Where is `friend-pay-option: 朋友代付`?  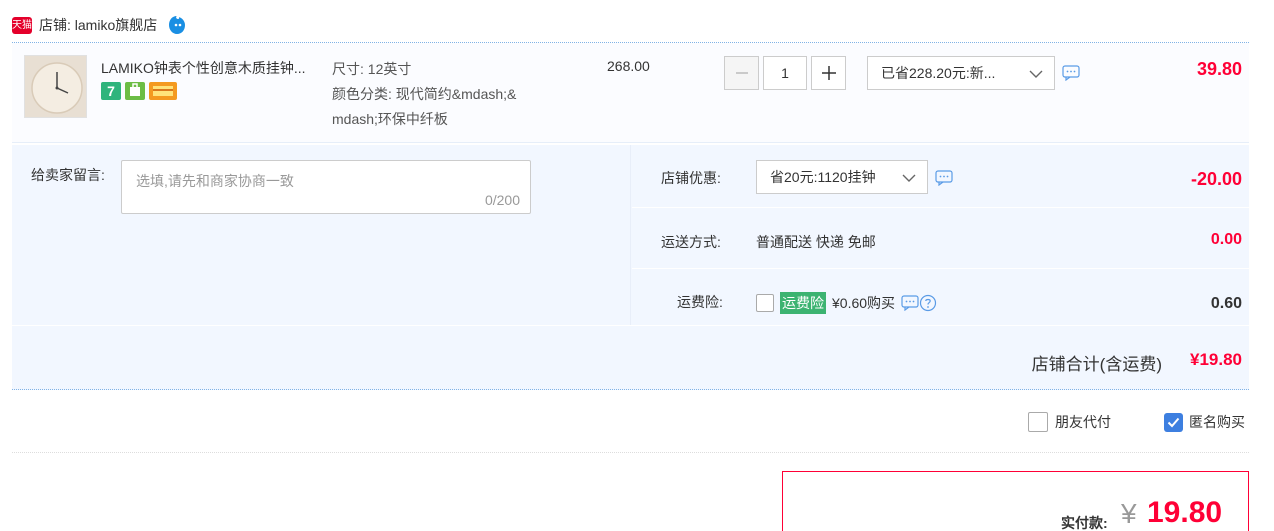 friend-pay-option: 朋友代付 is located at coordinates (1069, 422).